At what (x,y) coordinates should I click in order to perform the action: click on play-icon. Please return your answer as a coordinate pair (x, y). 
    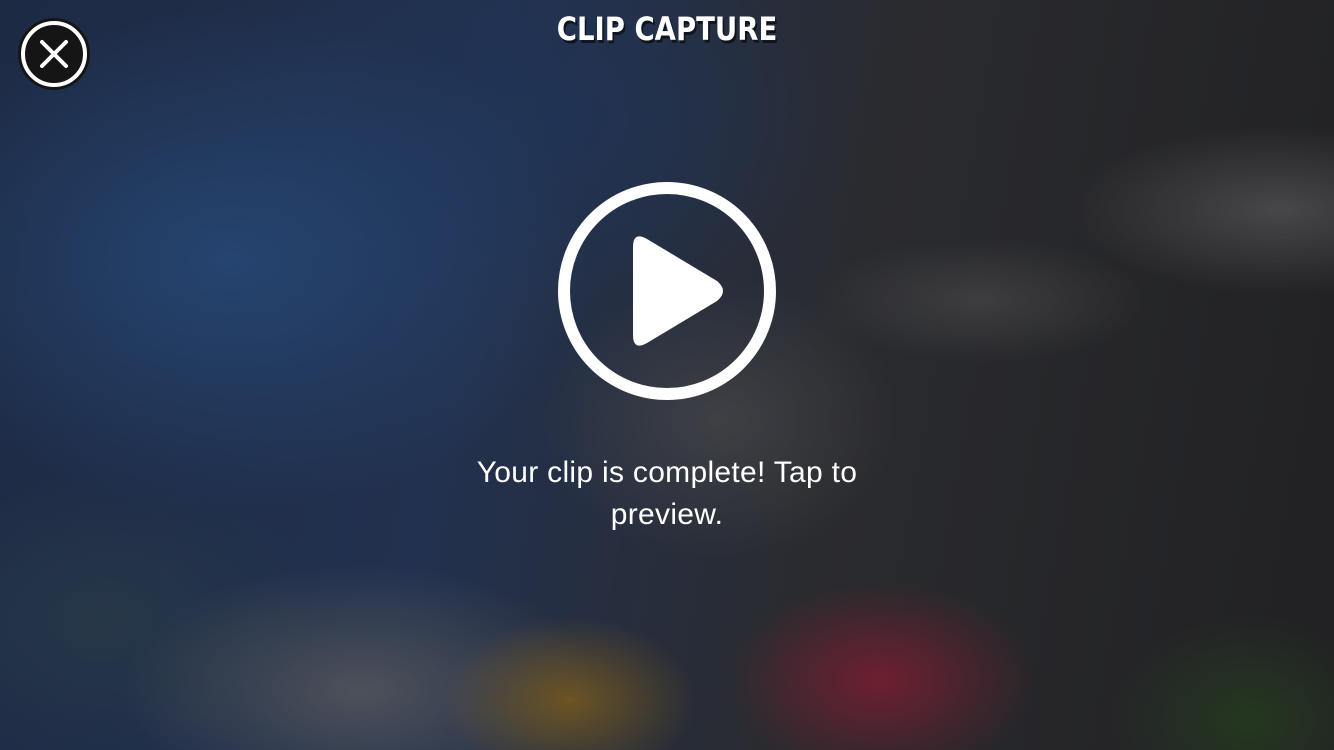
    Looking at the image, I should click on (667, 291).